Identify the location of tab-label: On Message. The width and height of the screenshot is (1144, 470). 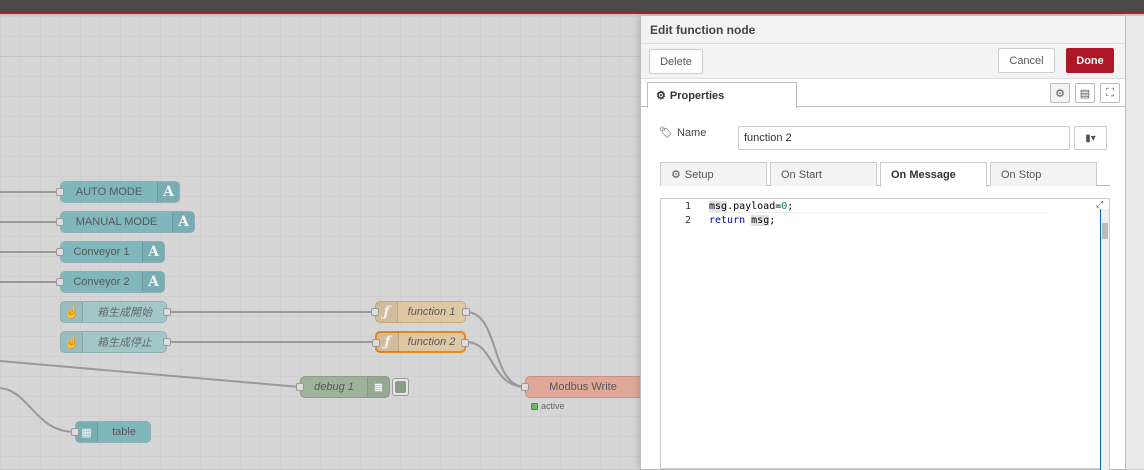
(923, 175).